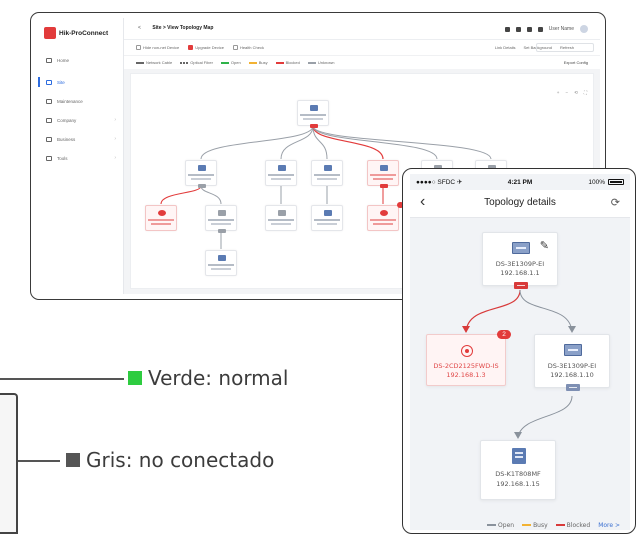  What do you see at coordinates (248, 48) in the screenshot?
I see `health-check-button: Health Check` at bounding box center [248, 48].